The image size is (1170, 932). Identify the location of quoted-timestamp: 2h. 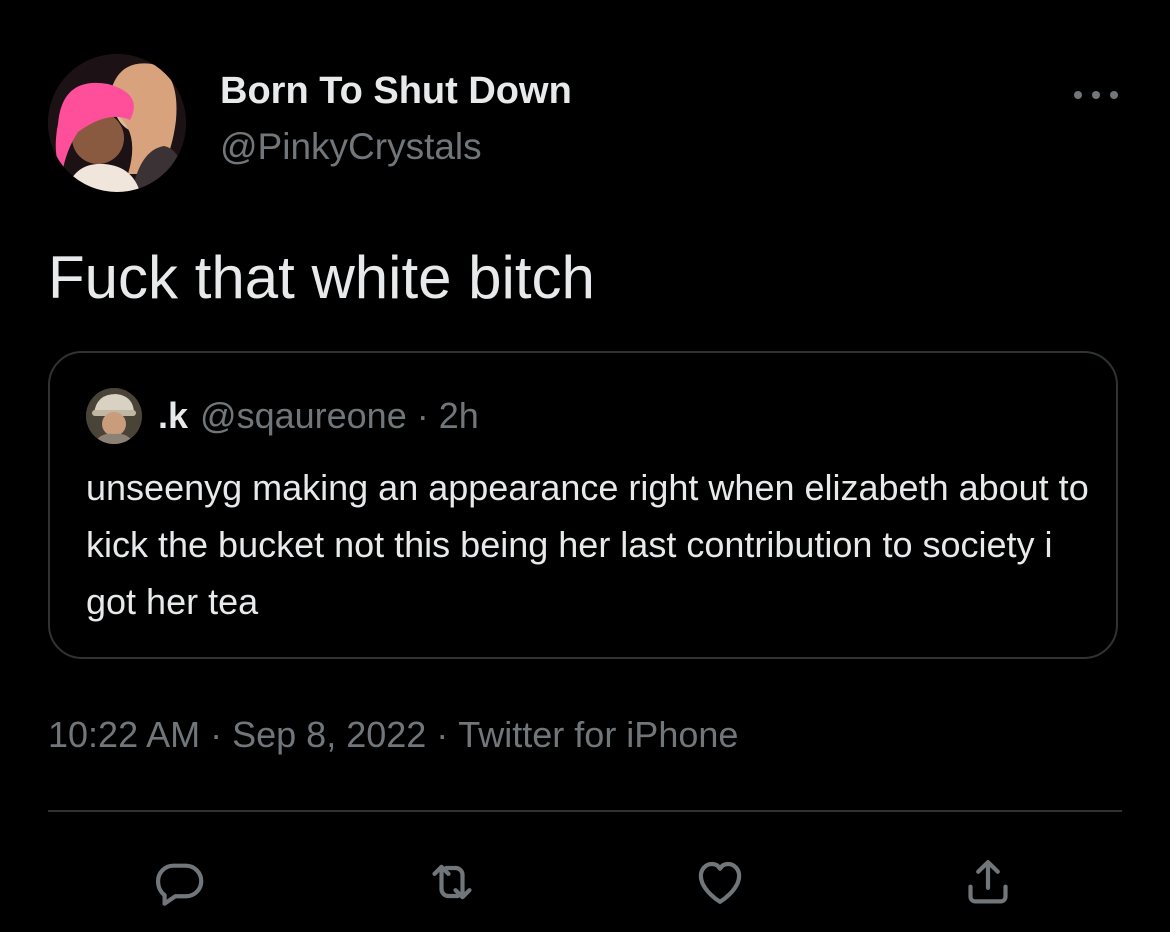
(458, 415).